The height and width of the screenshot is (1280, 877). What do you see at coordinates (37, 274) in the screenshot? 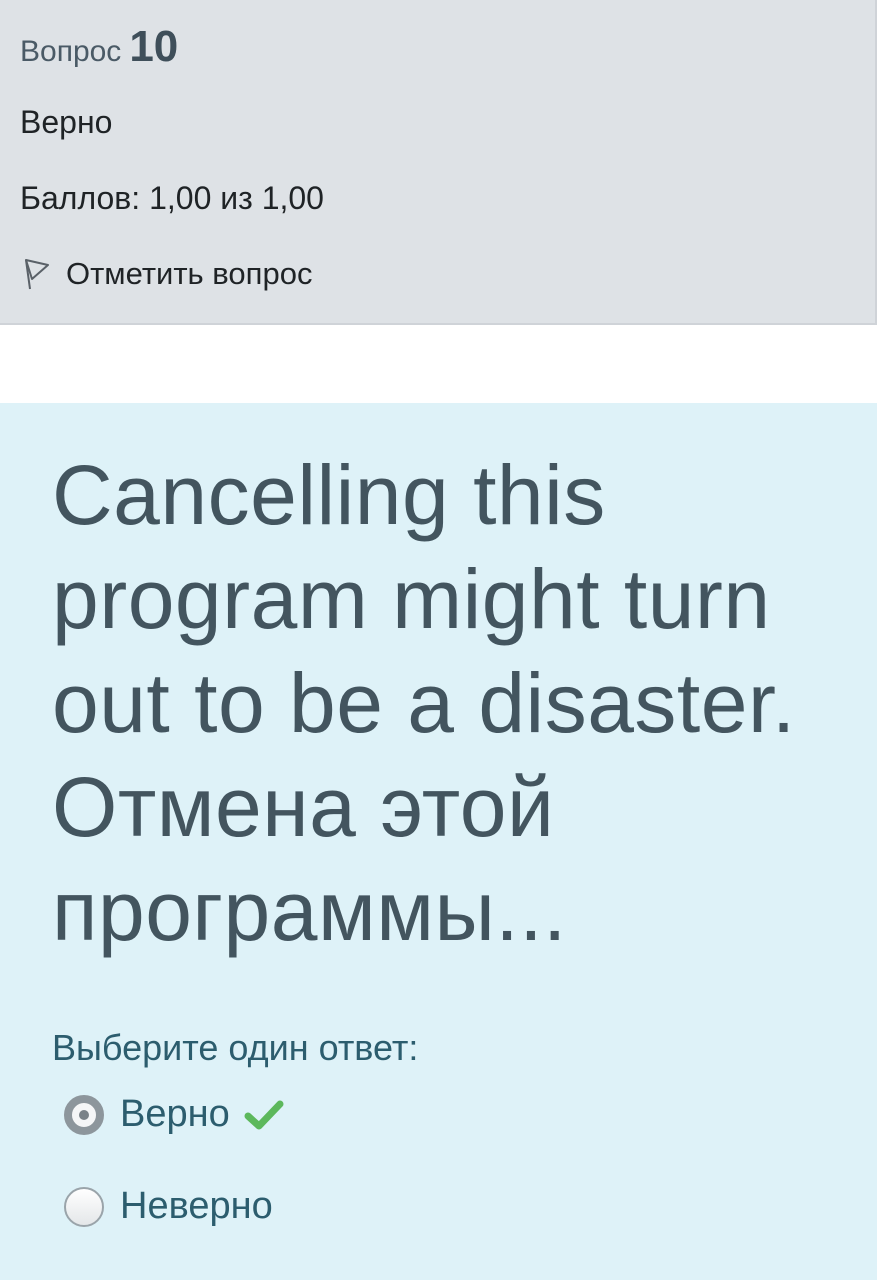
I see `flag-icon` at bounding box center [37, 274].